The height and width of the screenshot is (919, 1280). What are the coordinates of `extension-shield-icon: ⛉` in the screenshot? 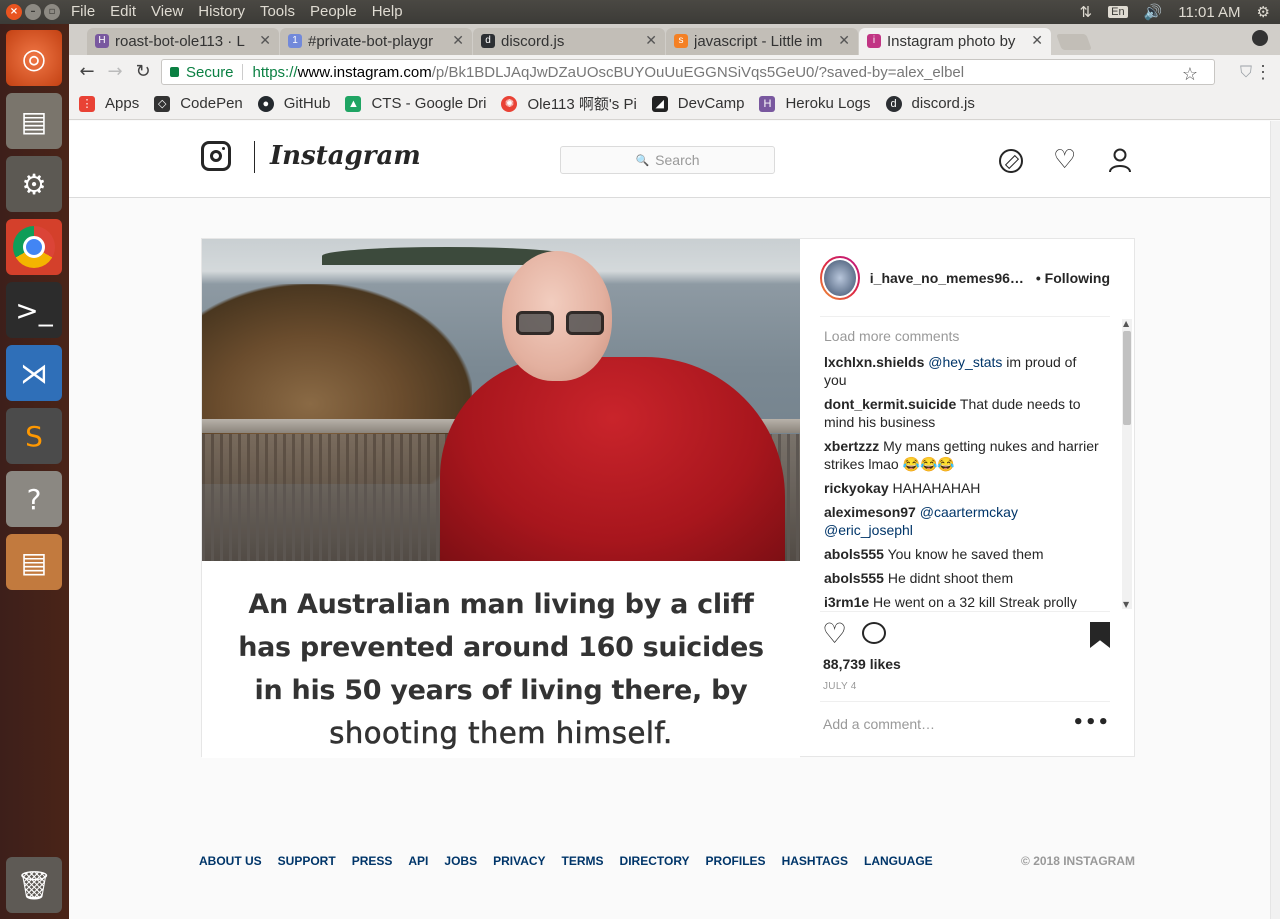 It's located at (1246, 73).